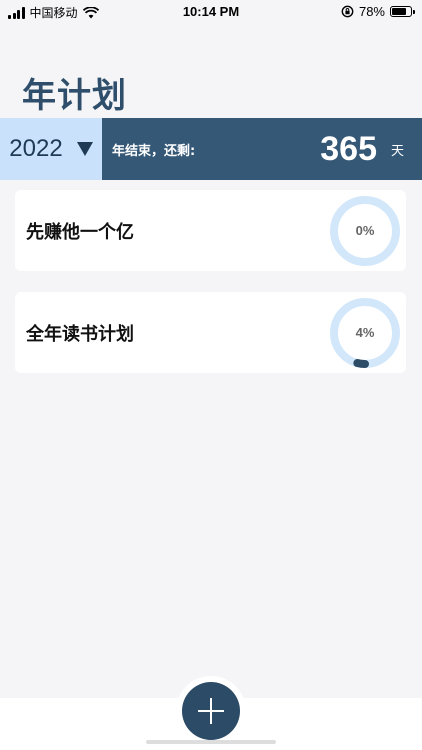 The image size is (422, 750). Describe the element at coordinates (348, 148) in the screenshot. I see `remaining-days: 365` at that location.